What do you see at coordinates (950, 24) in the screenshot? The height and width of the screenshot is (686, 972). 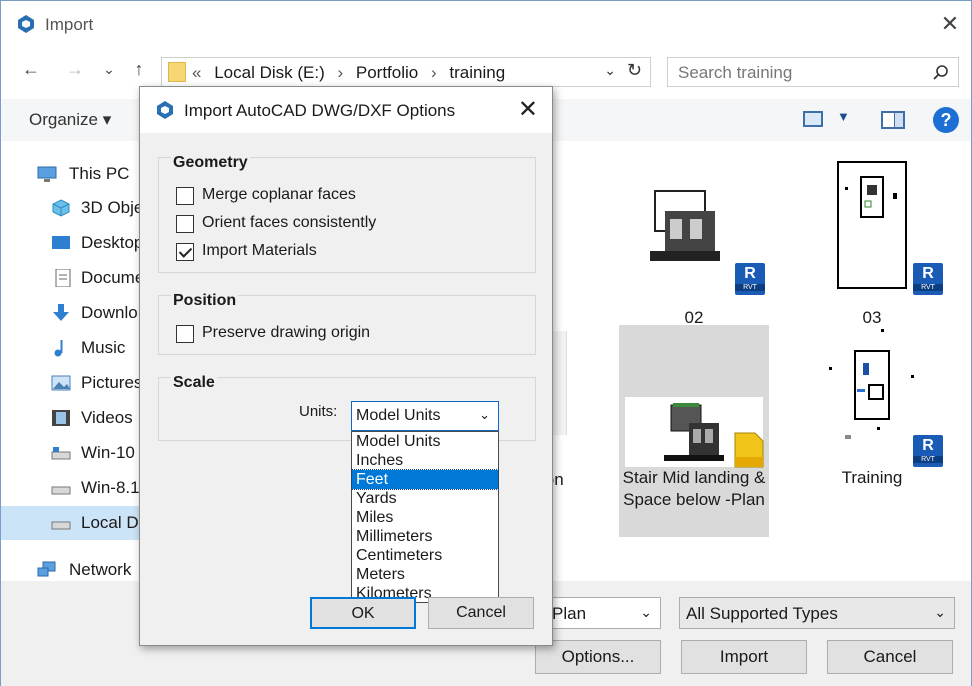 I see `window-close-button: ✕` at bounding box center [950, 24].